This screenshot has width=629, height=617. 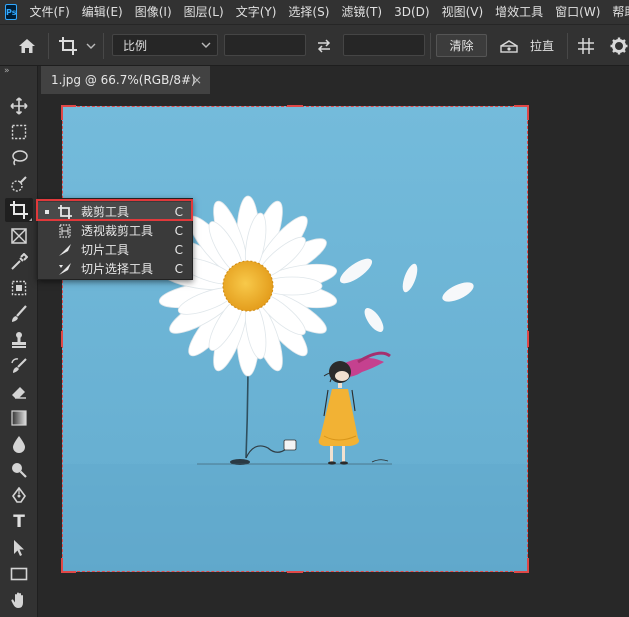 I want to click on flyout-item-slice-select: 切片选择工具 C, so click(x=115, y=268).